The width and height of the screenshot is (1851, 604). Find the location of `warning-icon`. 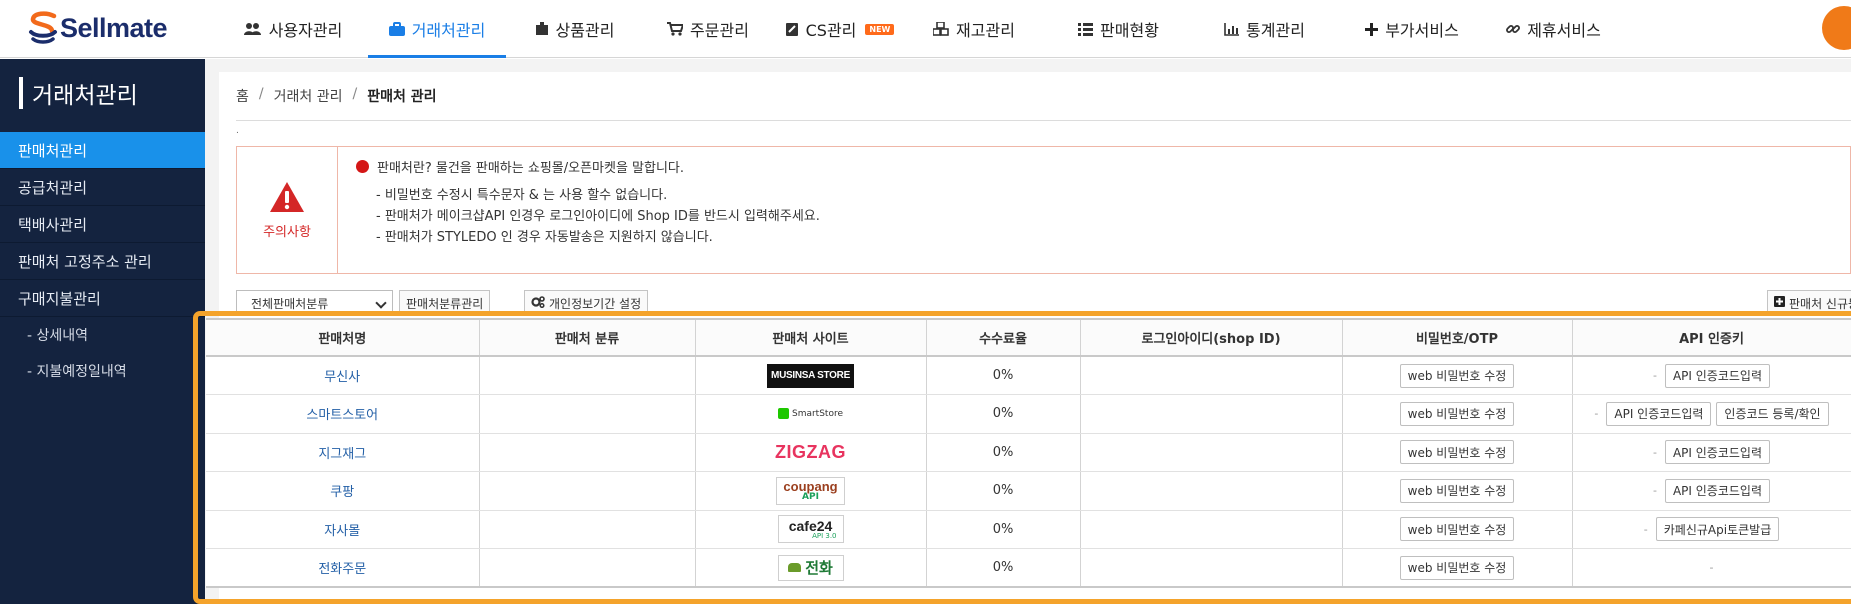

warning-icon is located at coordinates (287, 199).